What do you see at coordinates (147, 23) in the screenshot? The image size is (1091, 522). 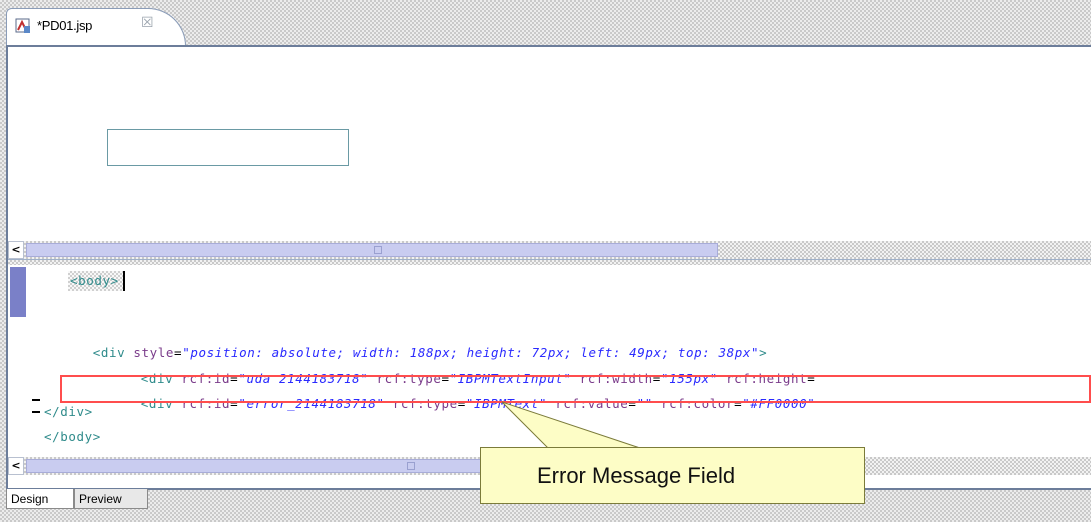 I see `close-icon: ☒` at bounding box center [147, 23].